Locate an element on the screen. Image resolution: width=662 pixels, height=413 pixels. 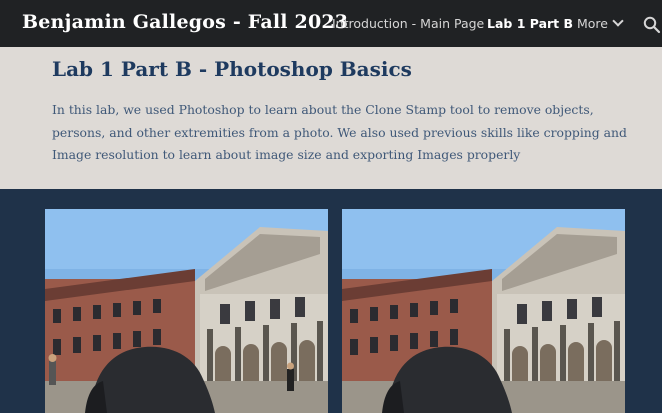
nav-more-label: More is located at coordinates (592, 23).